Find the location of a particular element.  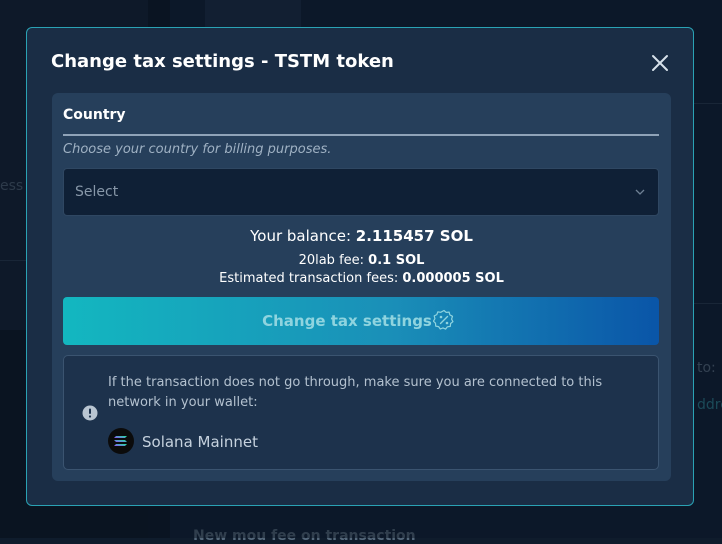

balance-label: Your balance: is located at coordinates (301, 236).